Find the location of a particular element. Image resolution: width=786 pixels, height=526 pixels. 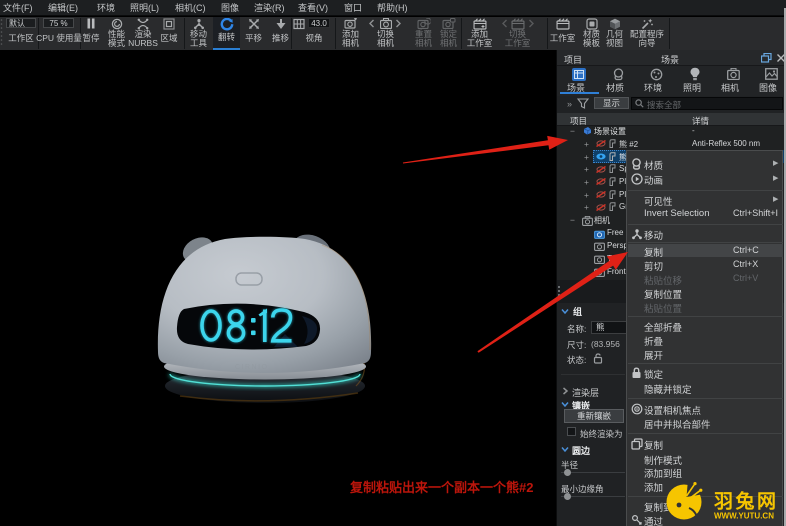

svg-text: 羽兔网 is located at coordinates (746, 501).